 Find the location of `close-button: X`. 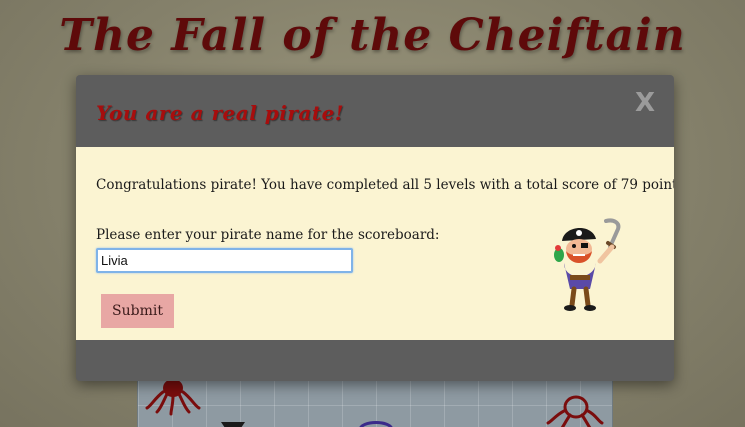

close-button: X is located at coordinates (645, 103).